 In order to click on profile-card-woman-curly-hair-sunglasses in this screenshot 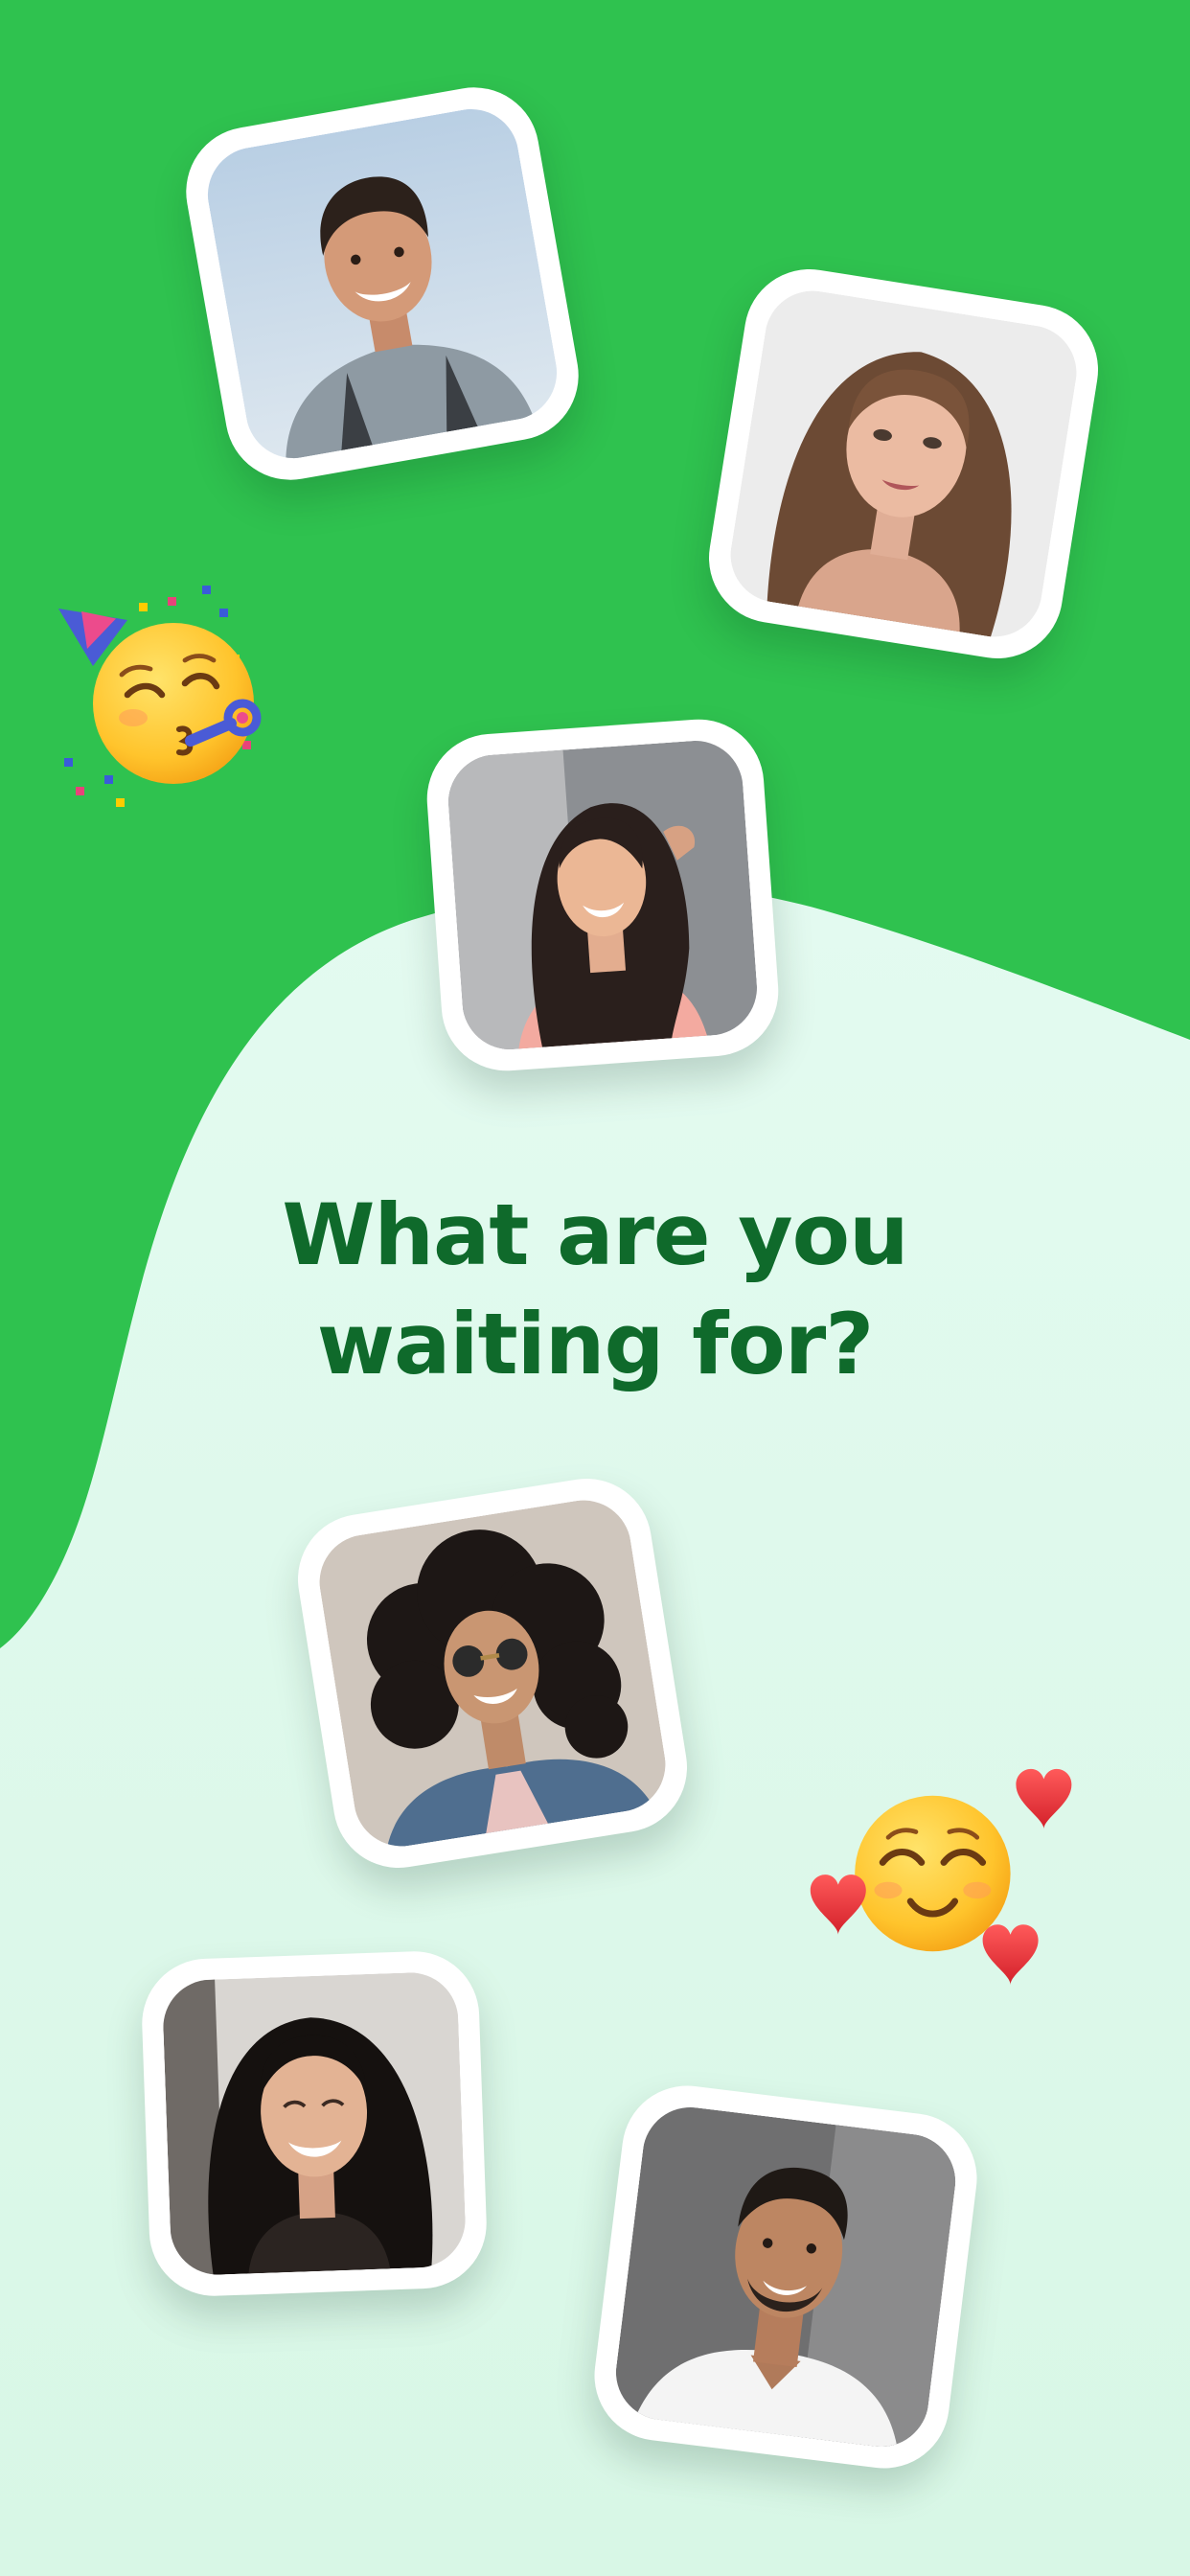, I will do `click(493, 1673)`.